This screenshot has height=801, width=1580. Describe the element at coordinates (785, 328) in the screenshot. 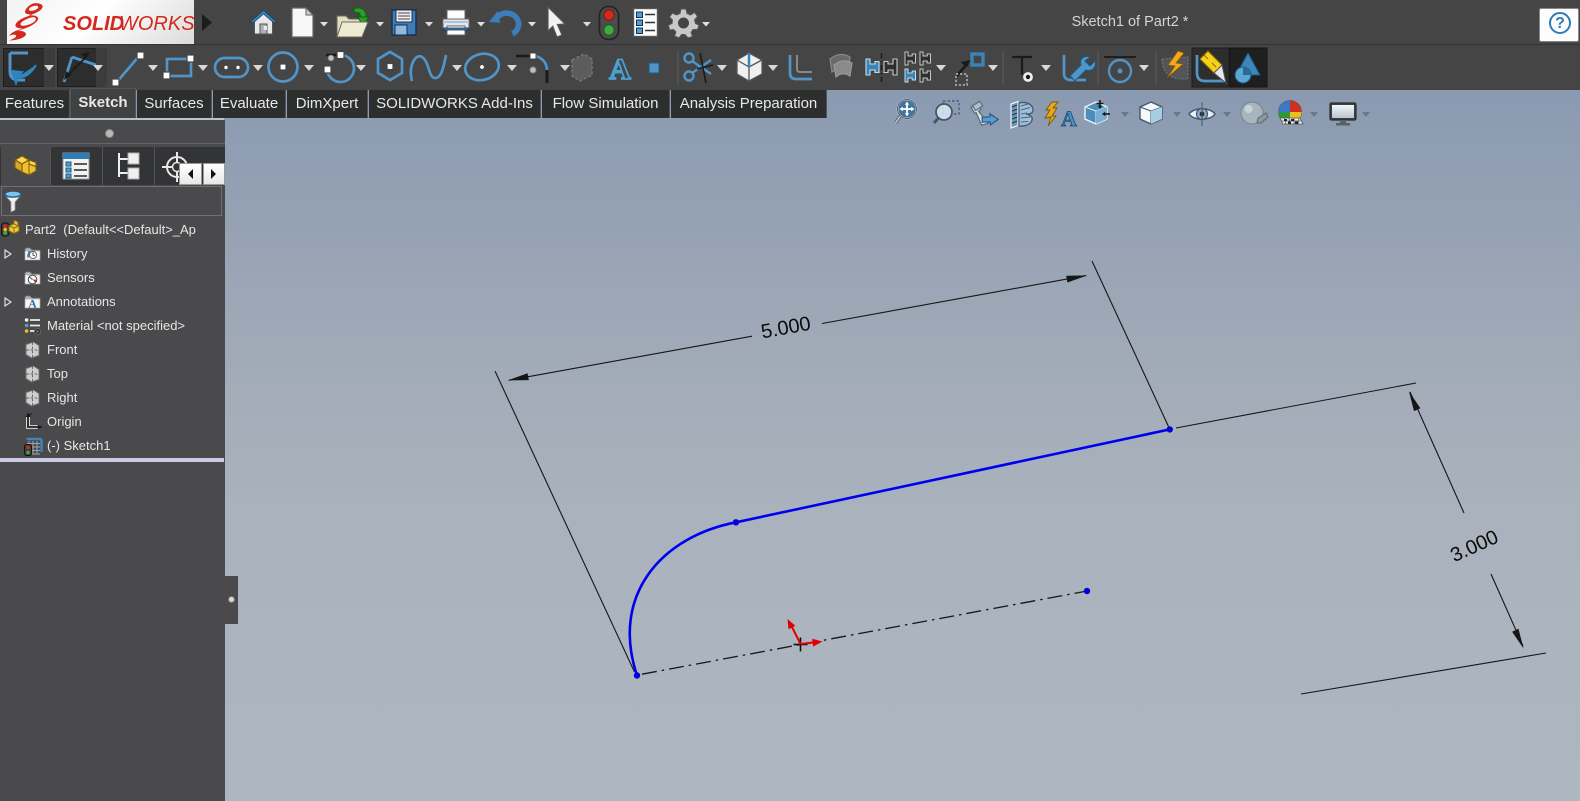

I see `svg-text: 5.000` at that location.